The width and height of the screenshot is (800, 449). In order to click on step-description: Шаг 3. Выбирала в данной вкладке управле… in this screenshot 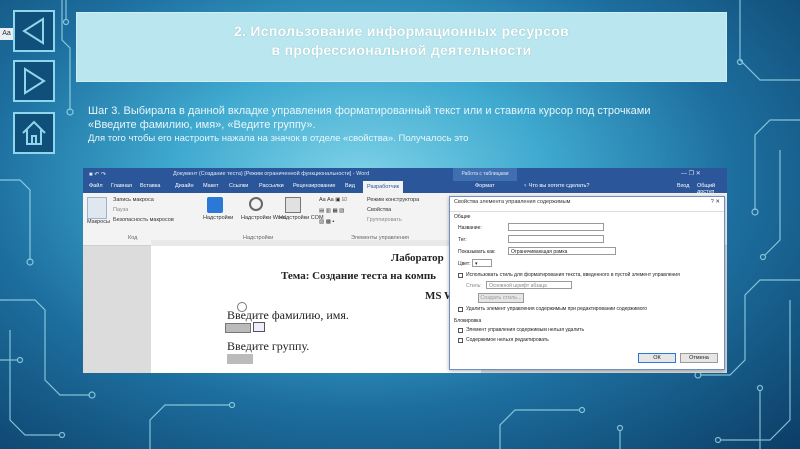, I will do `click(415, 125)`.